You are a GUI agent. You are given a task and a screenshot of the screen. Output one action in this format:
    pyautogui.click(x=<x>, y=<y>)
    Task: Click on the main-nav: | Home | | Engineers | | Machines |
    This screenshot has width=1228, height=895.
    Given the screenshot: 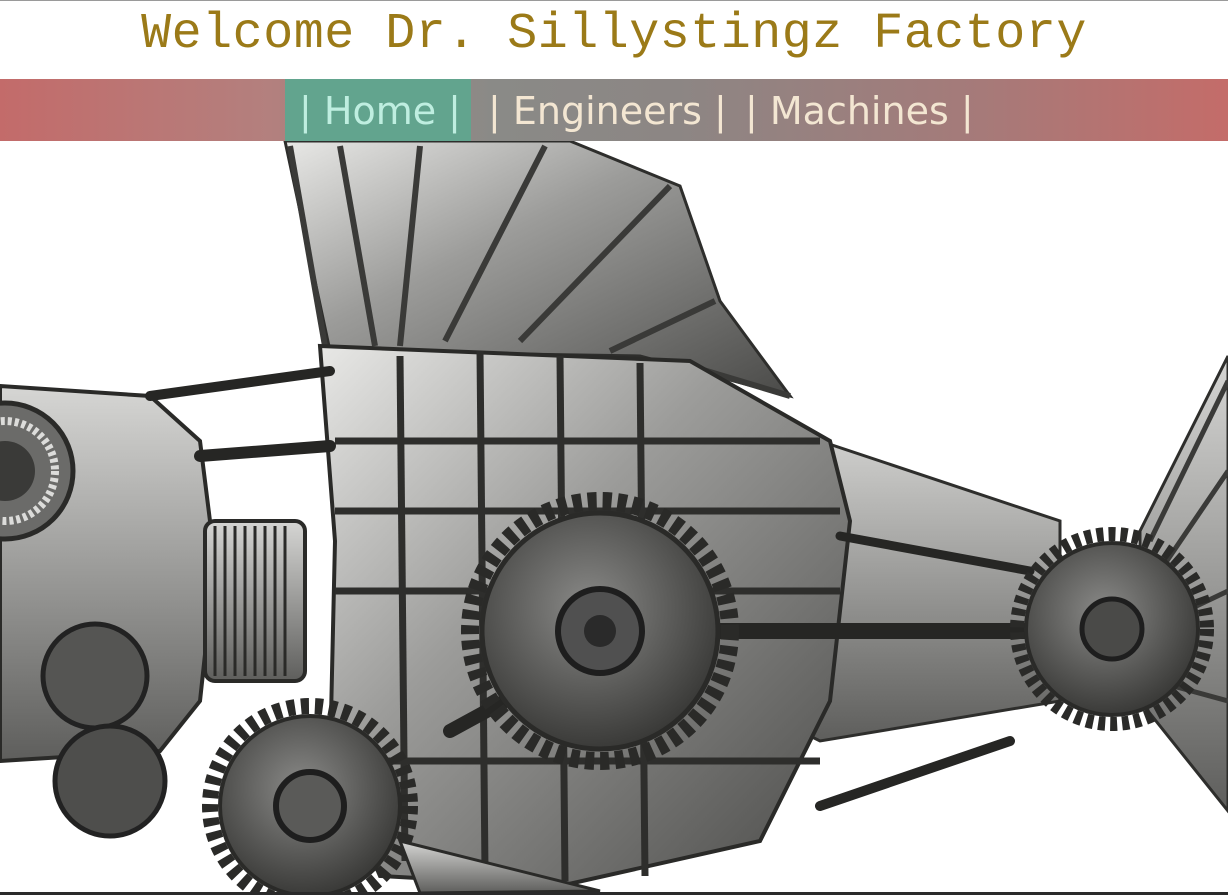 What is the action you would take?
    pyautogui.click(x=614, y=110)
    